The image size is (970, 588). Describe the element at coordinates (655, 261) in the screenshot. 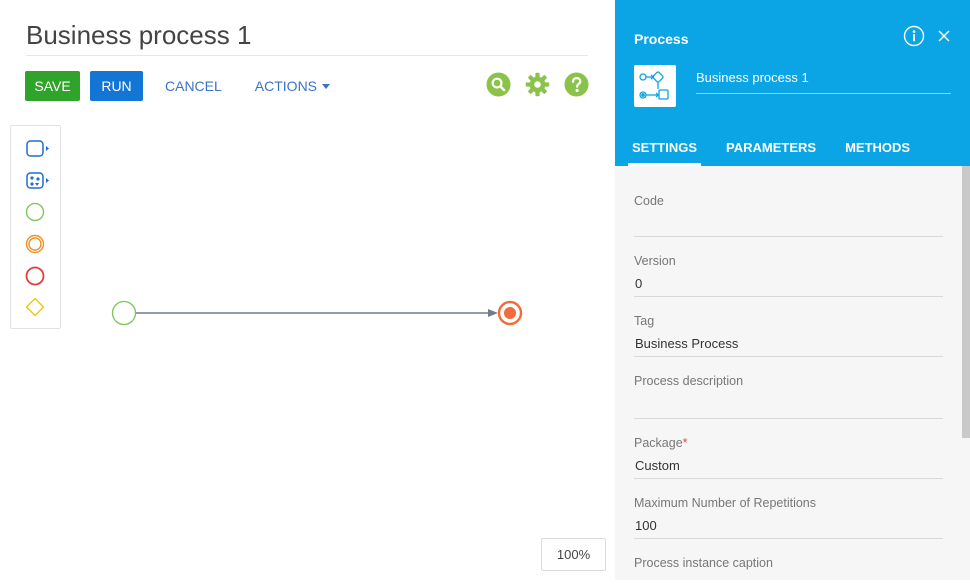

I see `version-label: Version` at that location.